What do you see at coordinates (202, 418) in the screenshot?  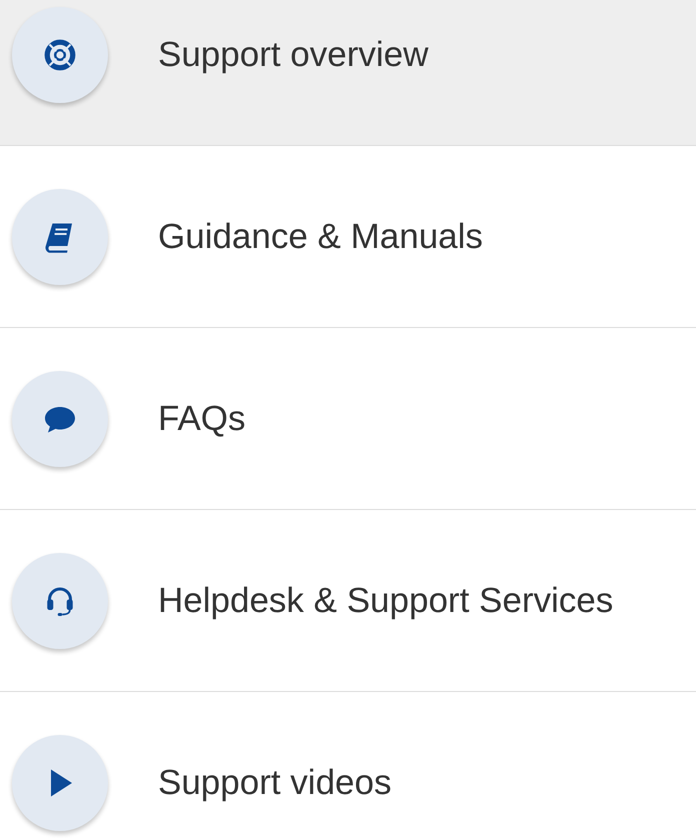 I see `menu-label: FAQs` at bounding box center [202, 418].